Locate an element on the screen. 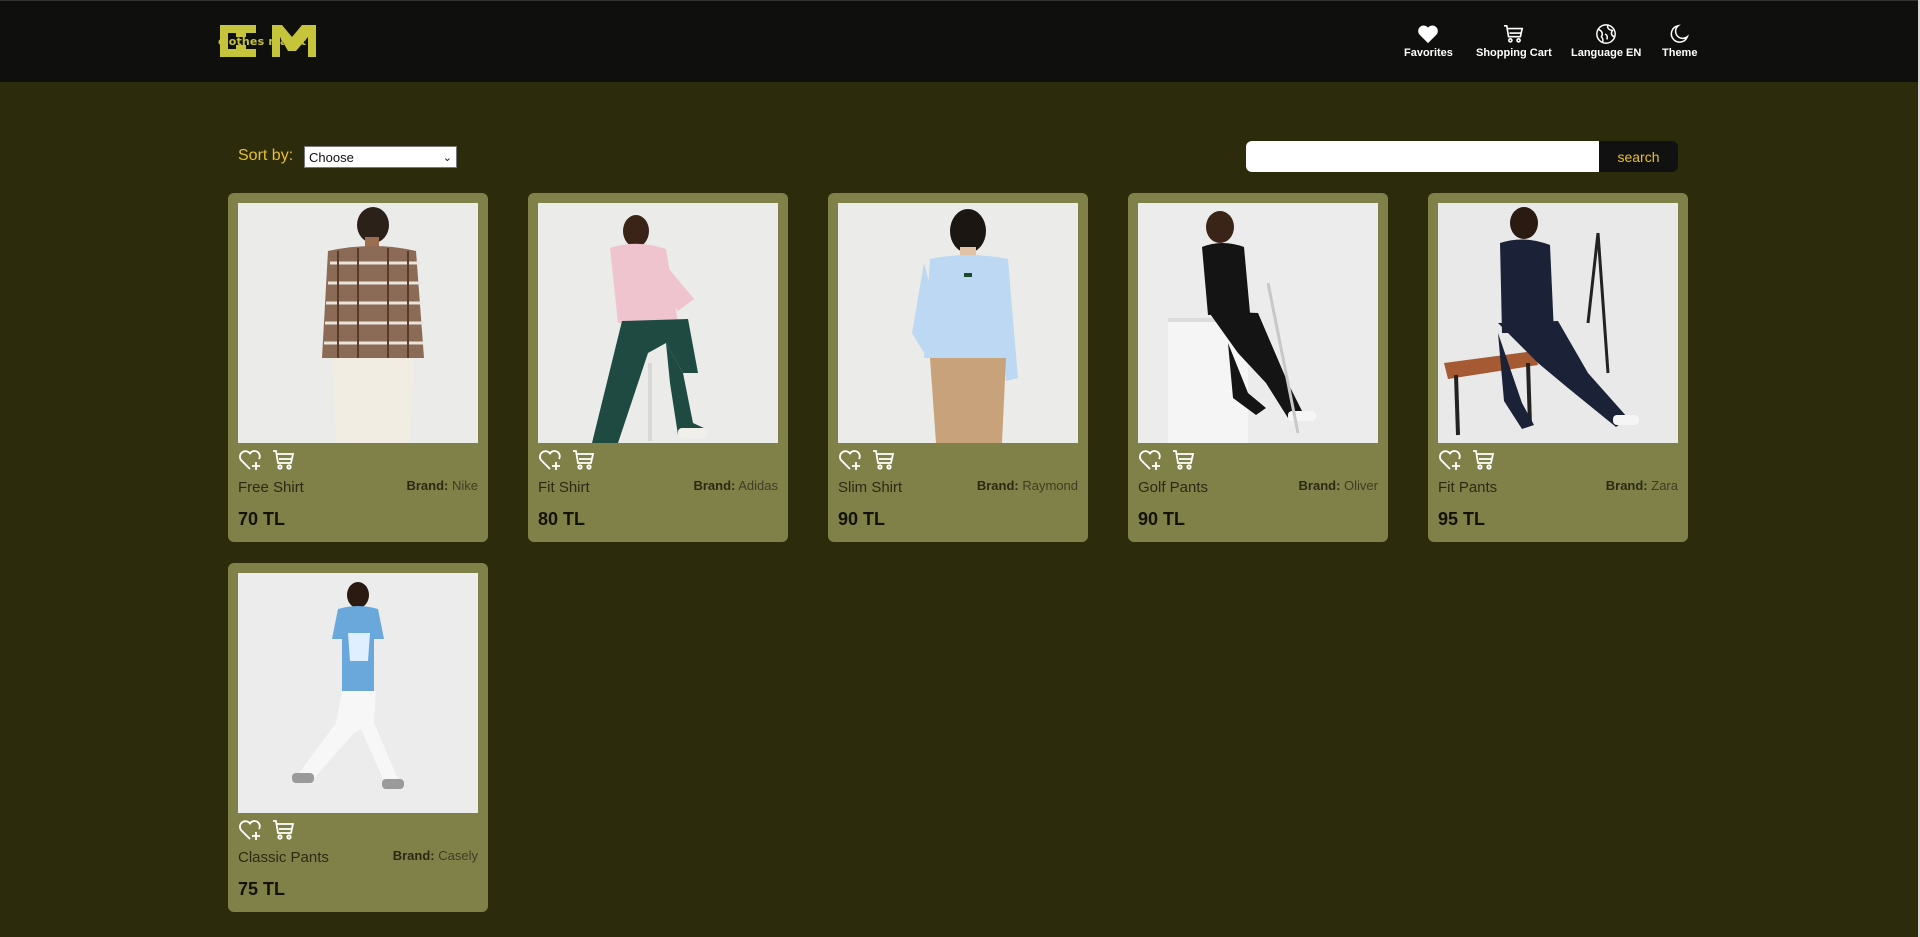 The width and height of the screenshot is (1920, 937). product-card: Fit Shirt Brand: Adidas 80 TL is located at coordinates (658, 367).